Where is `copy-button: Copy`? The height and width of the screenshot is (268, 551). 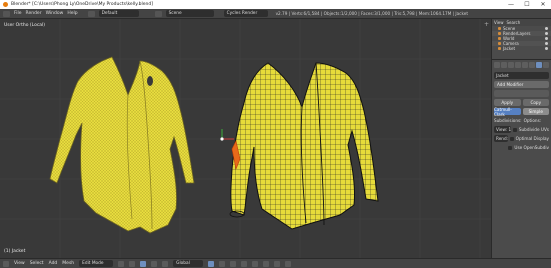 copy-button: Copy is located at coordinates (535, 102).